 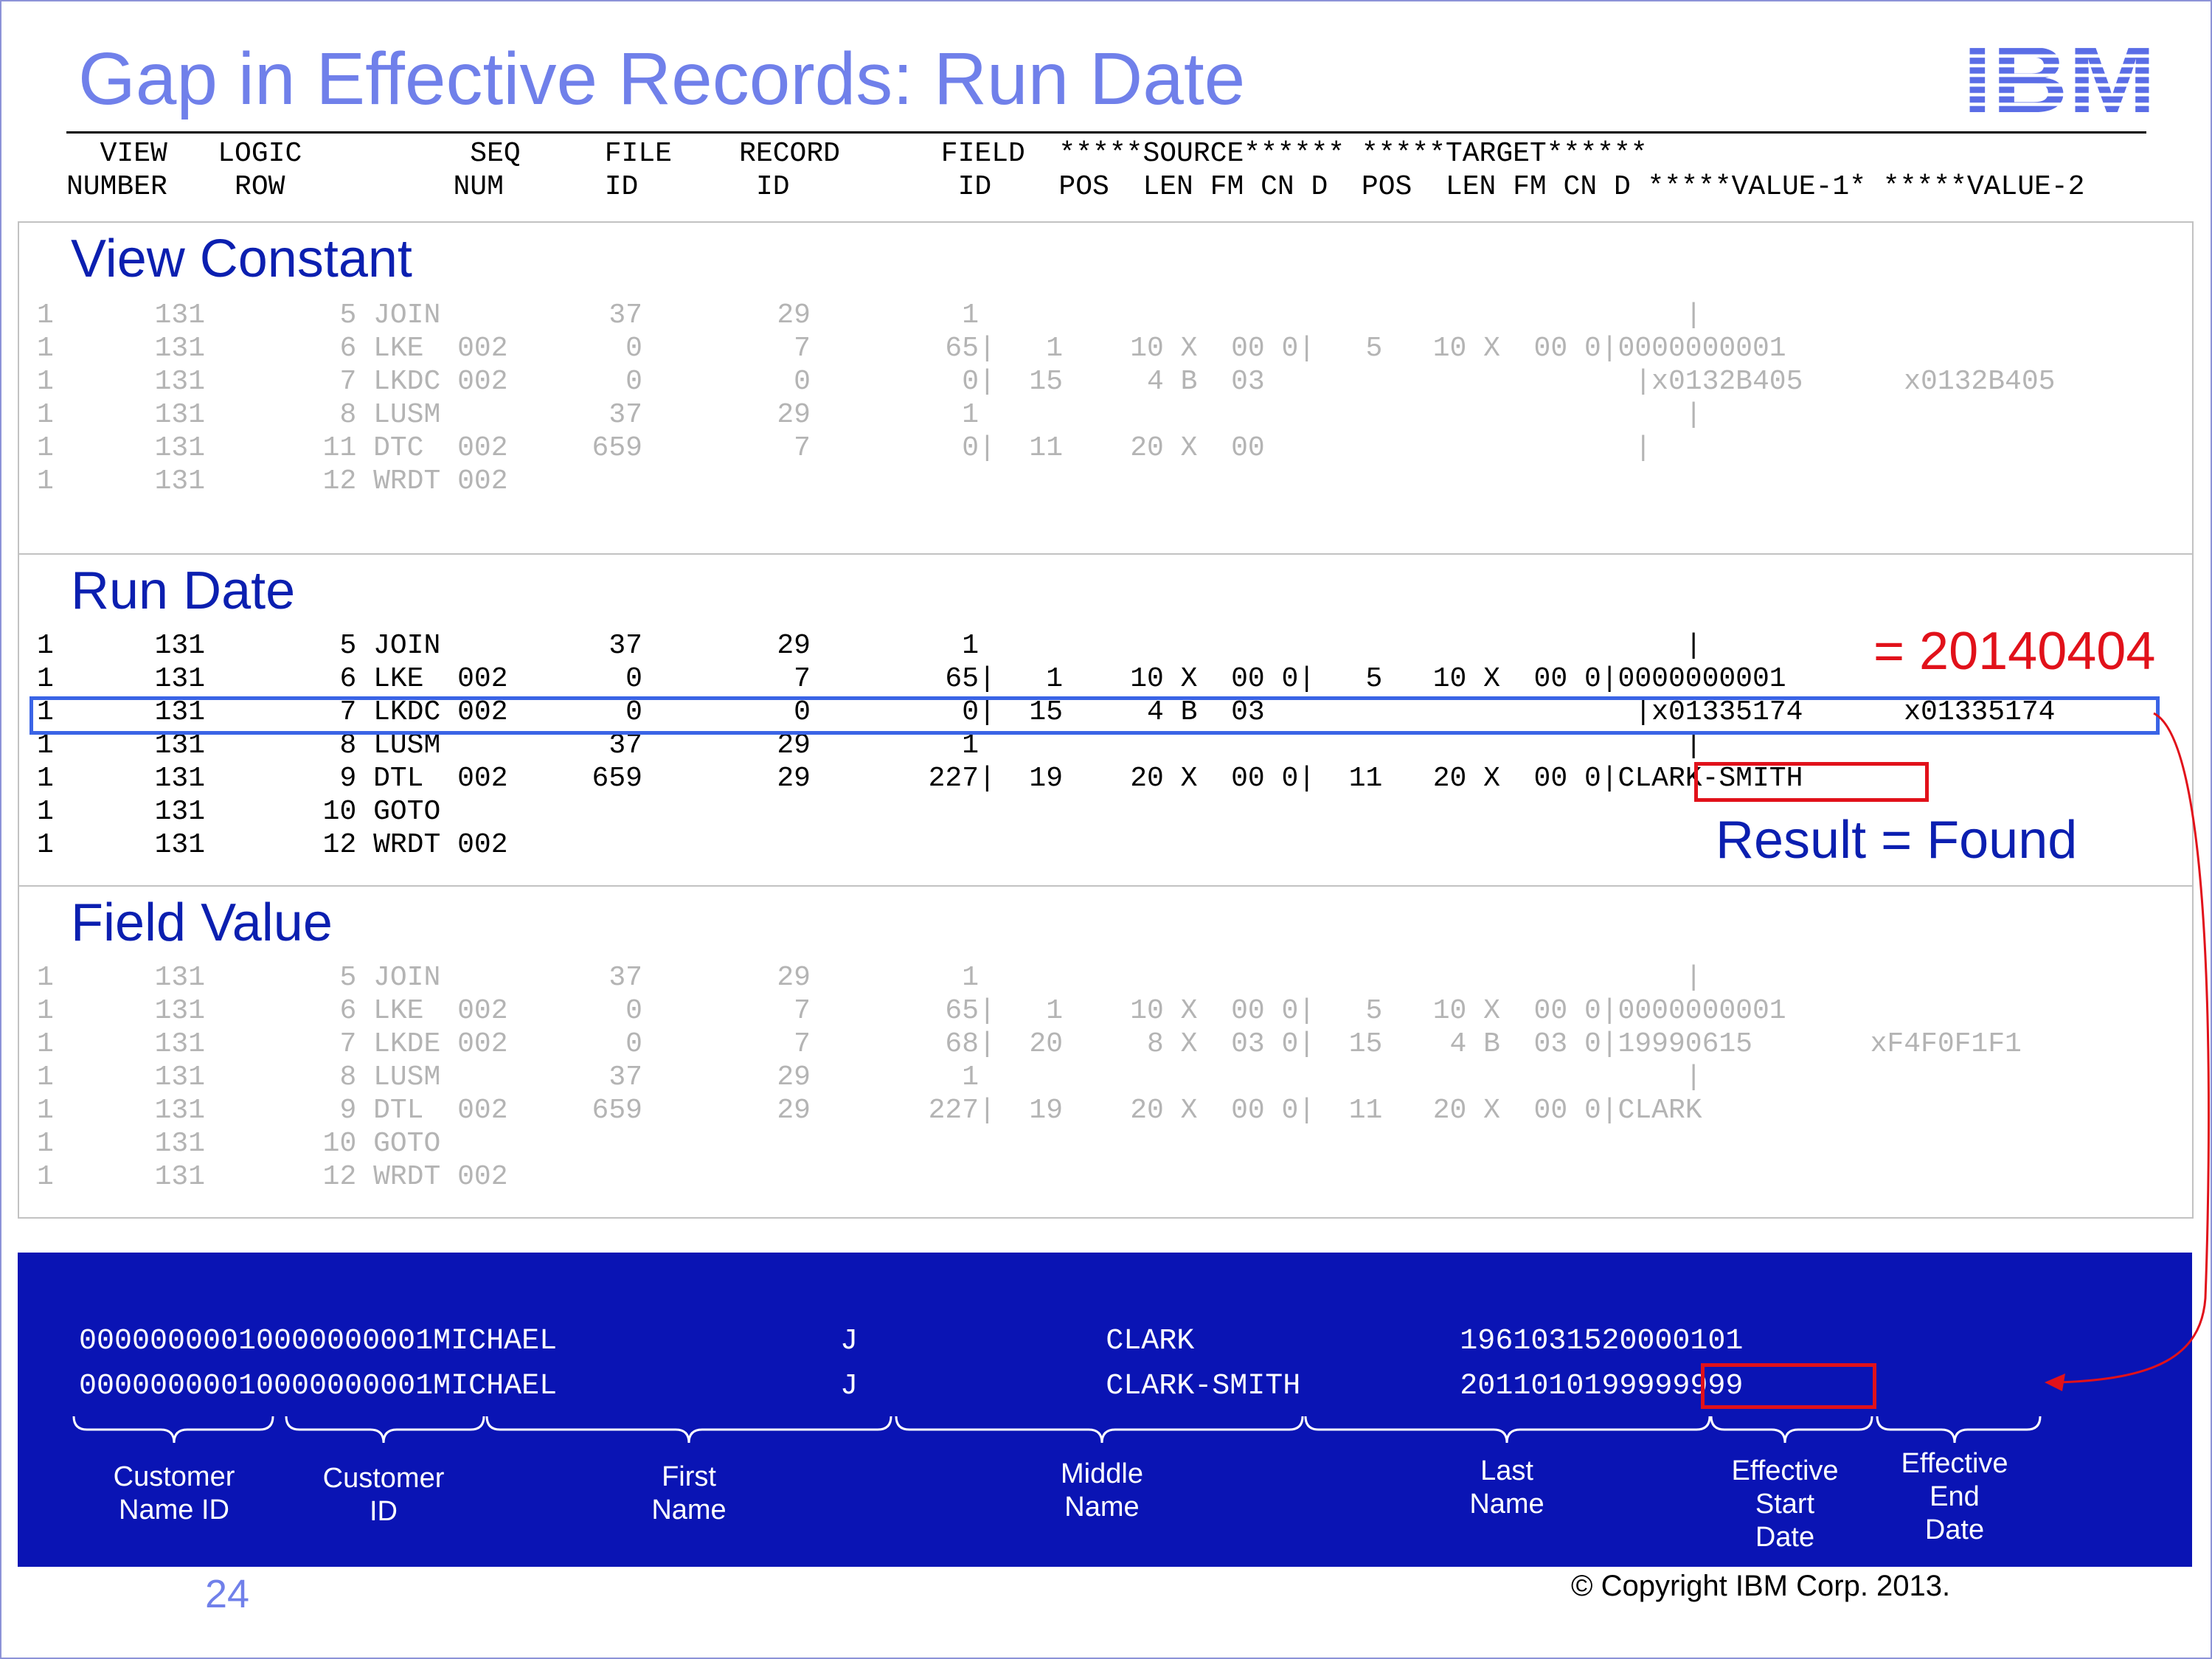 What do you see at coordinates (2128, 1051) in the screenshot?
I see `red-arrow` at bounding box center [2128, 1051].